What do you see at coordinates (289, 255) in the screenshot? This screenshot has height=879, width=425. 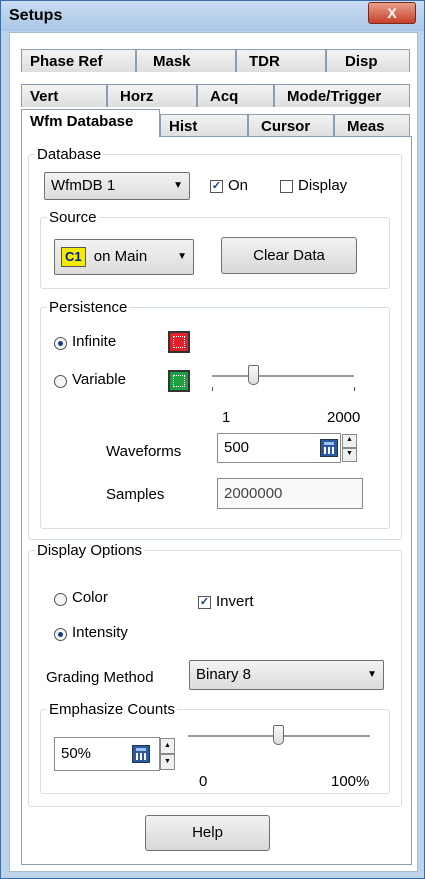 I see `clear-data-button: Clear Data` at bounding box center [289, 255].